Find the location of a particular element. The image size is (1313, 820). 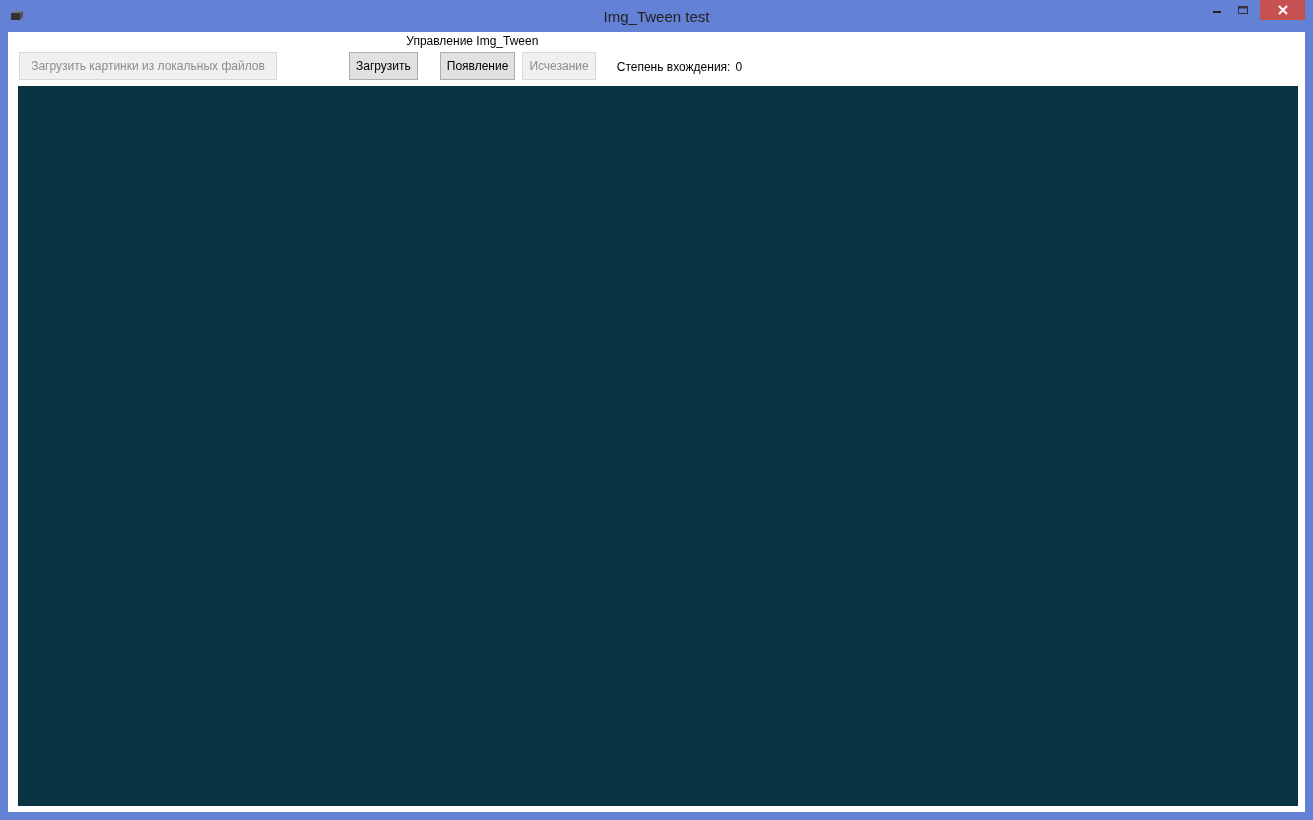

degree-value: 0 is located at coordinates (739, 67).